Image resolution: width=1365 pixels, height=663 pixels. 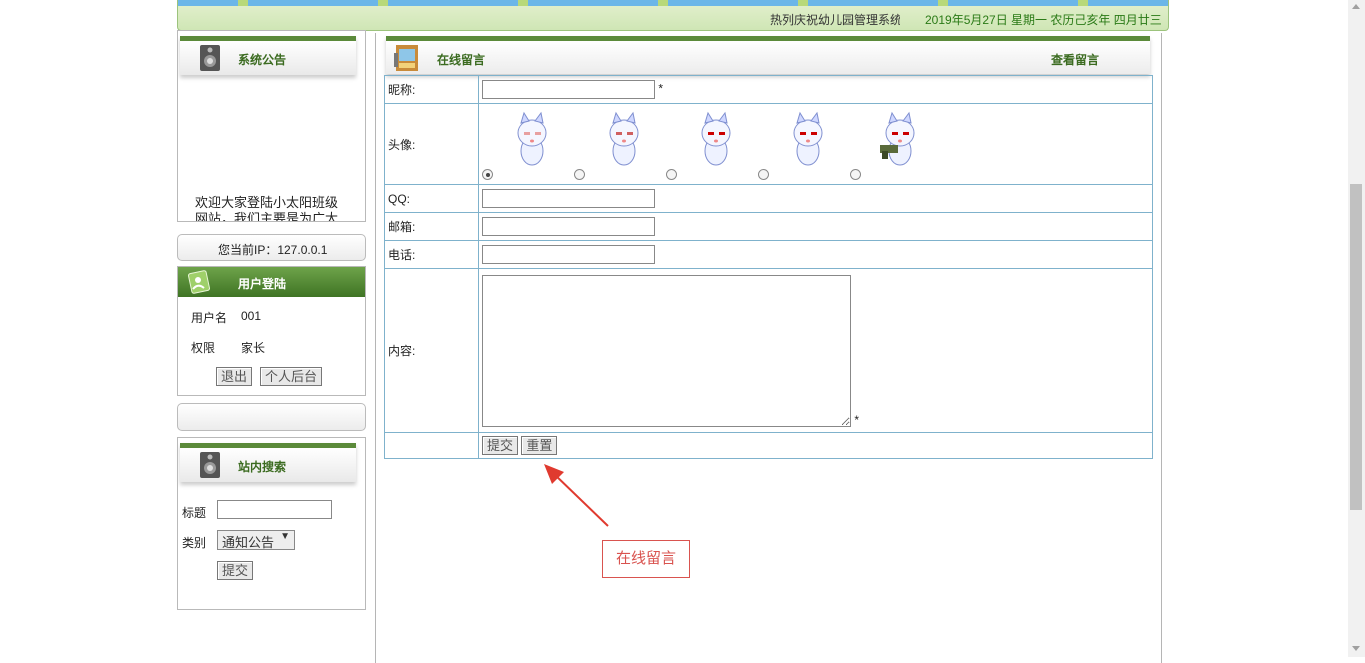 I want to click on content-label: 内容:, so click(x=431, y=350).